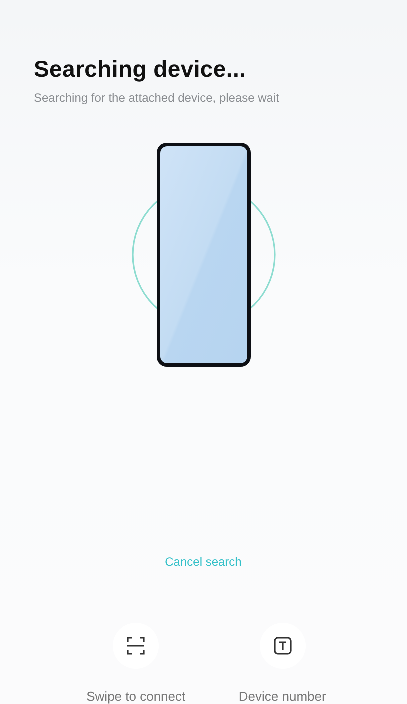  Describe the element at coordinates (282, 696) in the screenshot. I see `action-label: Device number` at that location.